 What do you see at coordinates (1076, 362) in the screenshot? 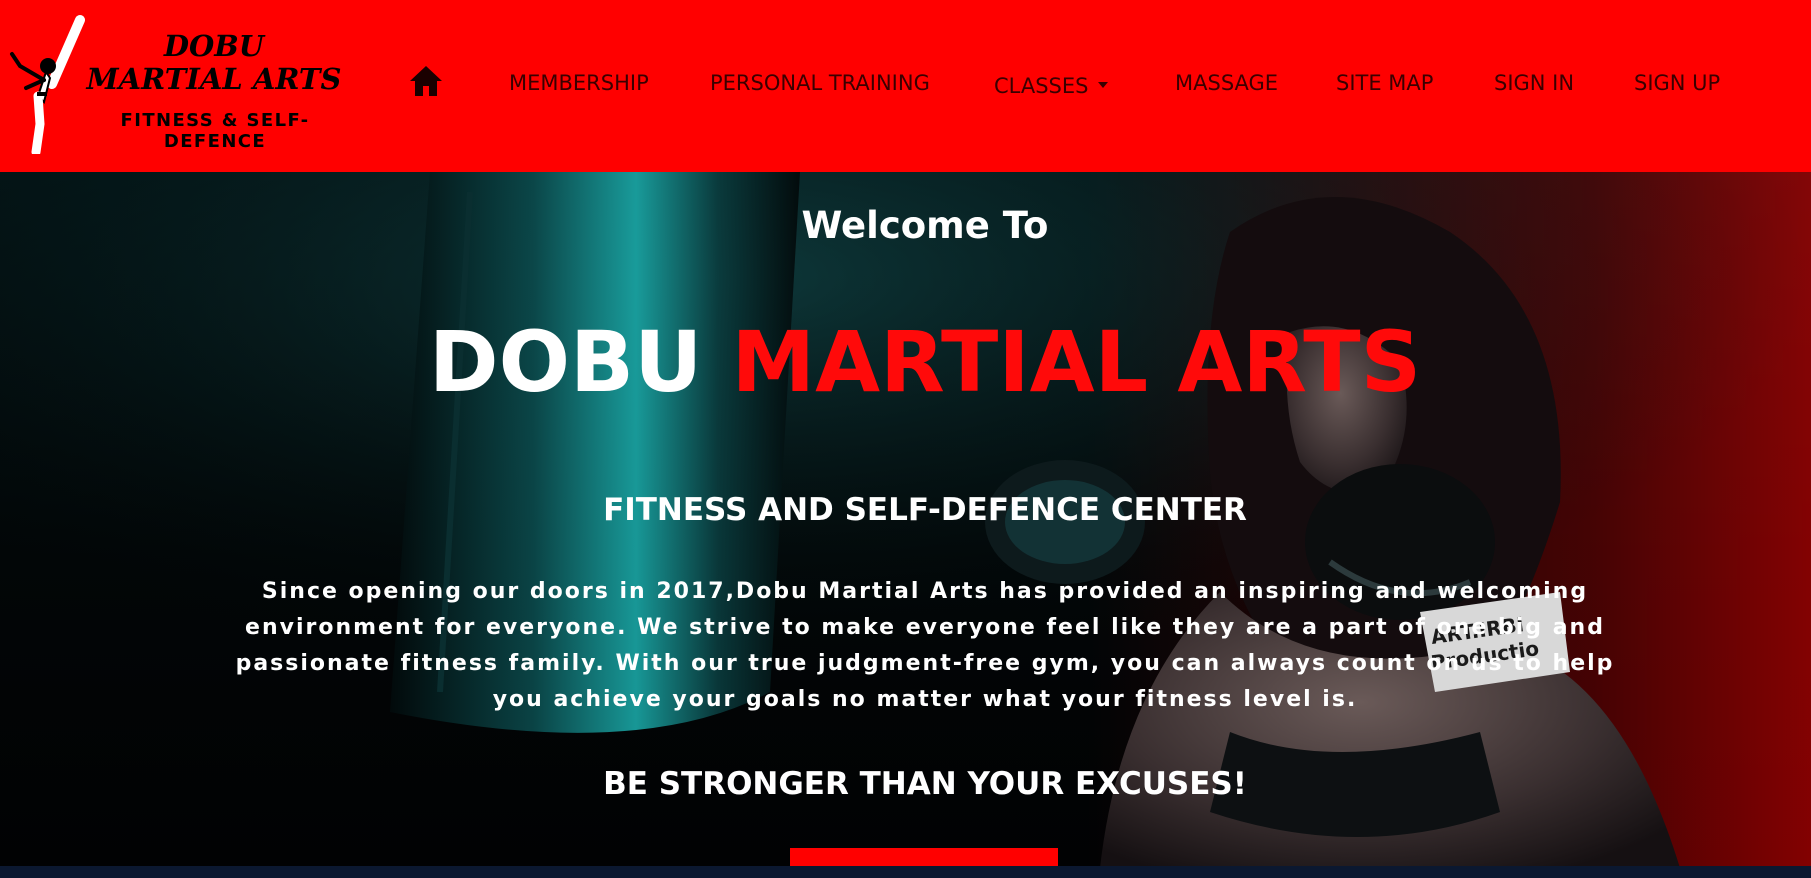
I see `hero-title-red: MARTIAL ARTS` at bounding box center [1076, 362].